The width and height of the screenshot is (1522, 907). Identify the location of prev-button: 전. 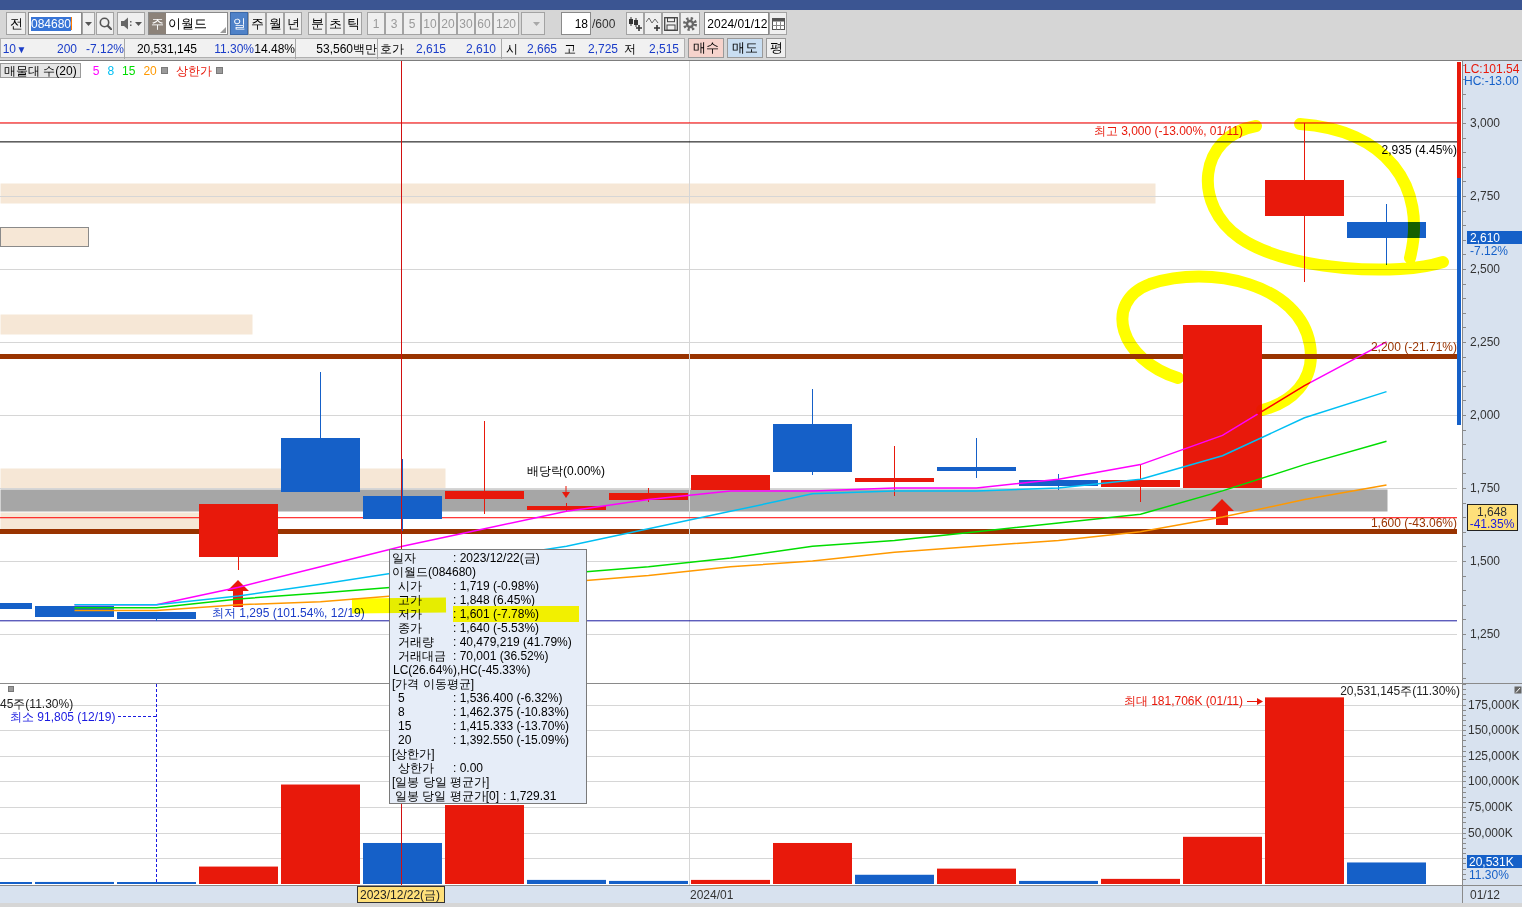
(16, 23).